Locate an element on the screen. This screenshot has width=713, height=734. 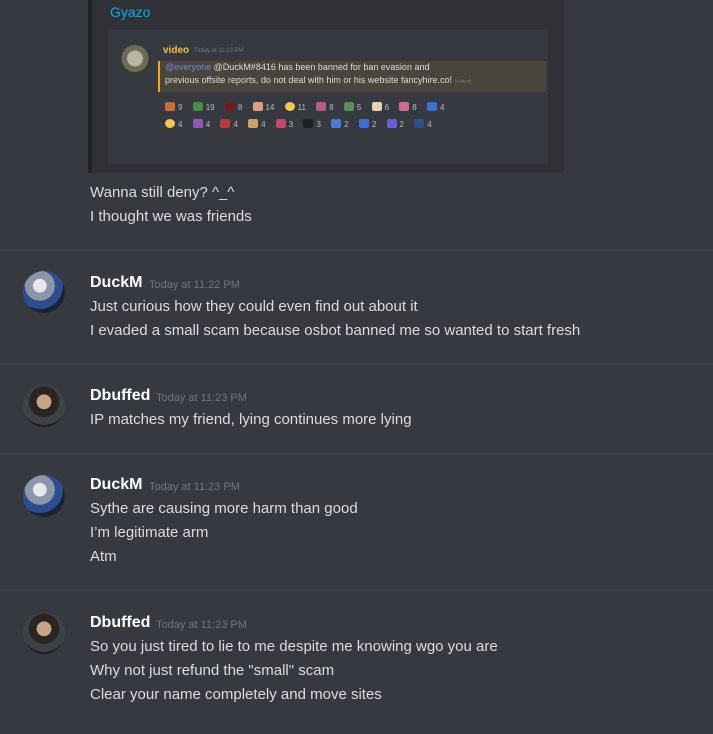
reaction-row-2: 4 4 4 4 3 3 2 2 2 4 is located at coordinates (353, 124).